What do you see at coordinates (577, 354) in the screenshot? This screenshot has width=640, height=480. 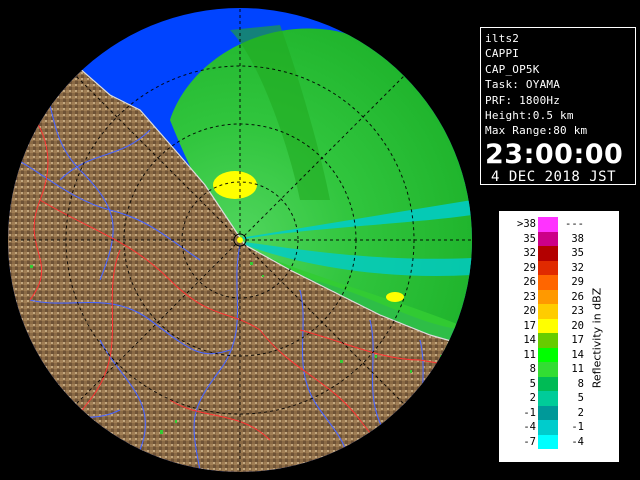 I see `legend-upper-bound: 14` at bounding box center [577, 354].